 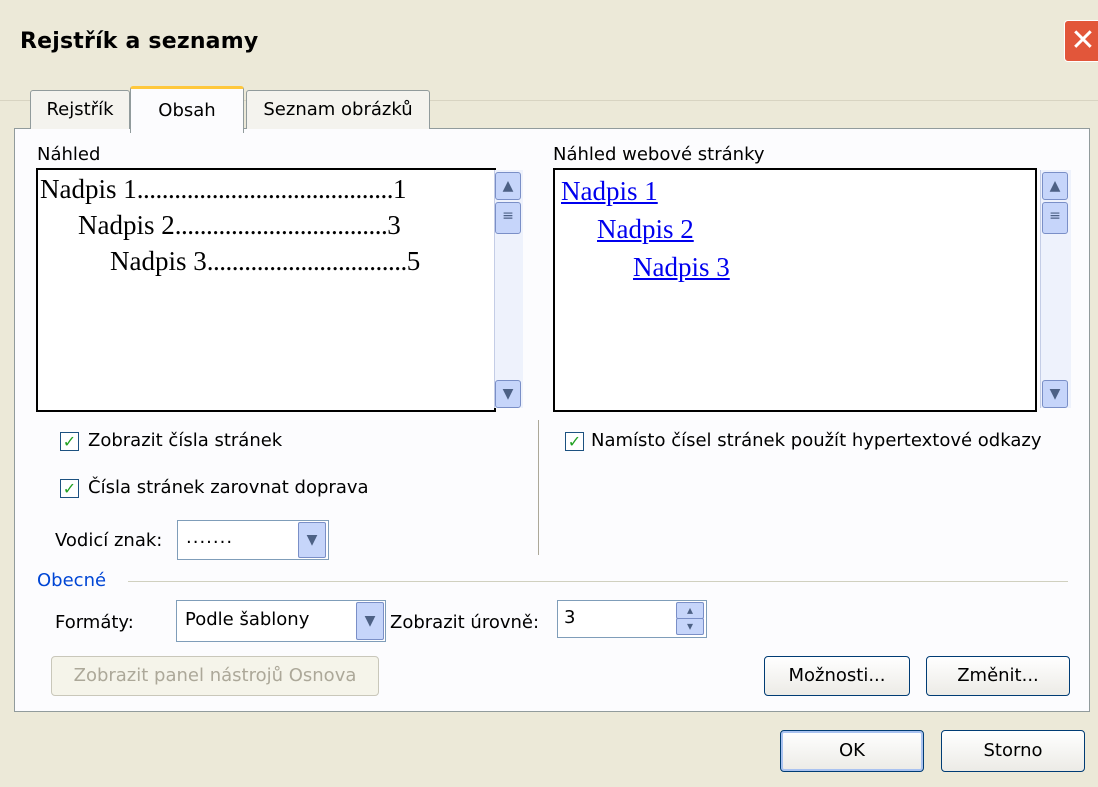 What do you see at coordinates (215, 676) in the screenshot?
I see `outline-toolbar-button: Zobrazit panel nástrojů Osnova` at bounding box center [215, 676].